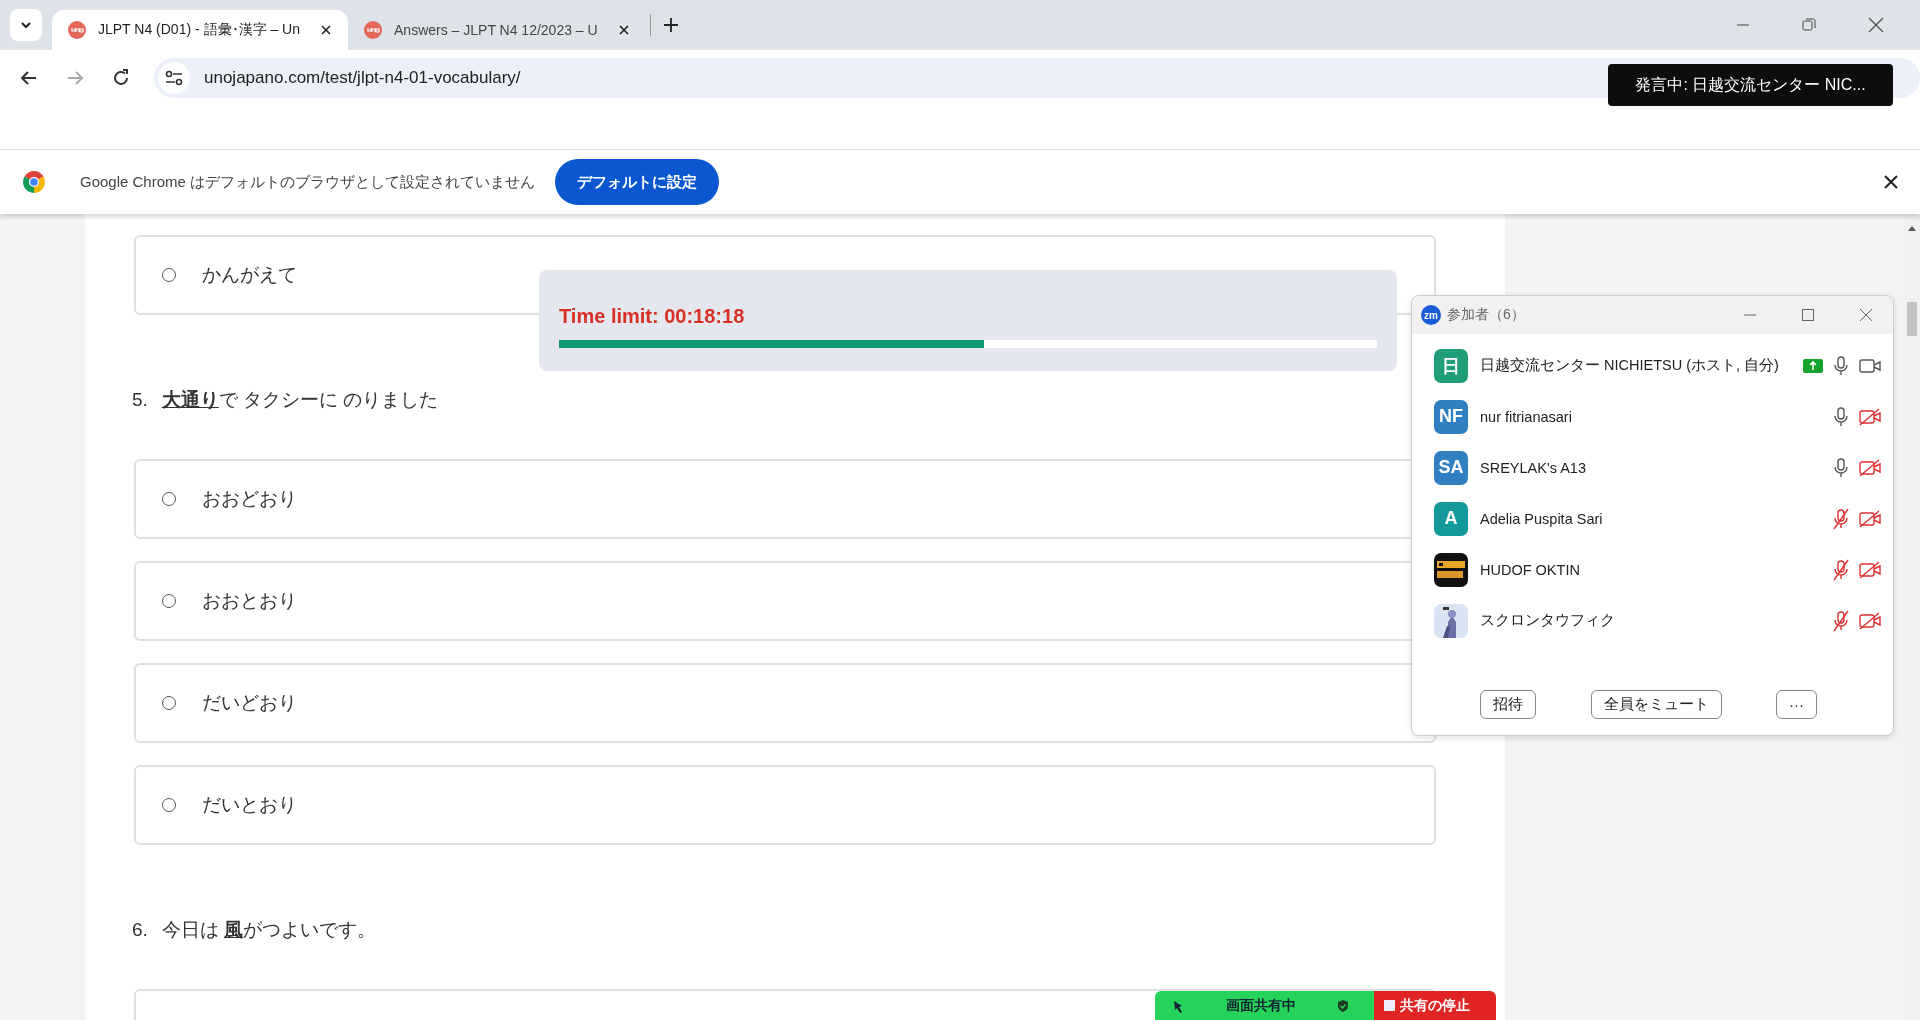  What do you see at coordinates (1530, 569) in the screenshot?
I see `participant-name: HUDOF OKTIN` at bounding box center [1530, 569].